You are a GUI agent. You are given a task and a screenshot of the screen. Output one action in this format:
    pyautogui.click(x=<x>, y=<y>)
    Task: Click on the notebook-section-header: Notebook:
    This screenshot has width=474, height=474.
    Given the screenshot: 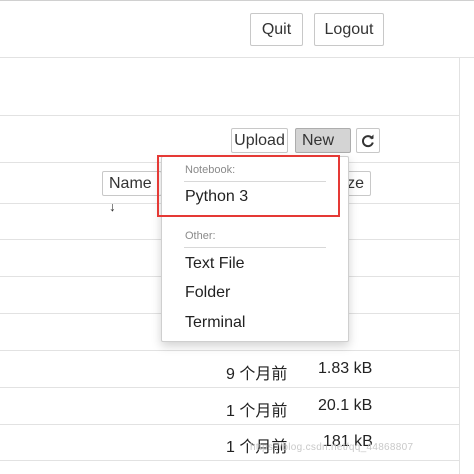 What is the action you would take?
    pyautogui.click(x=210, y=170)
    